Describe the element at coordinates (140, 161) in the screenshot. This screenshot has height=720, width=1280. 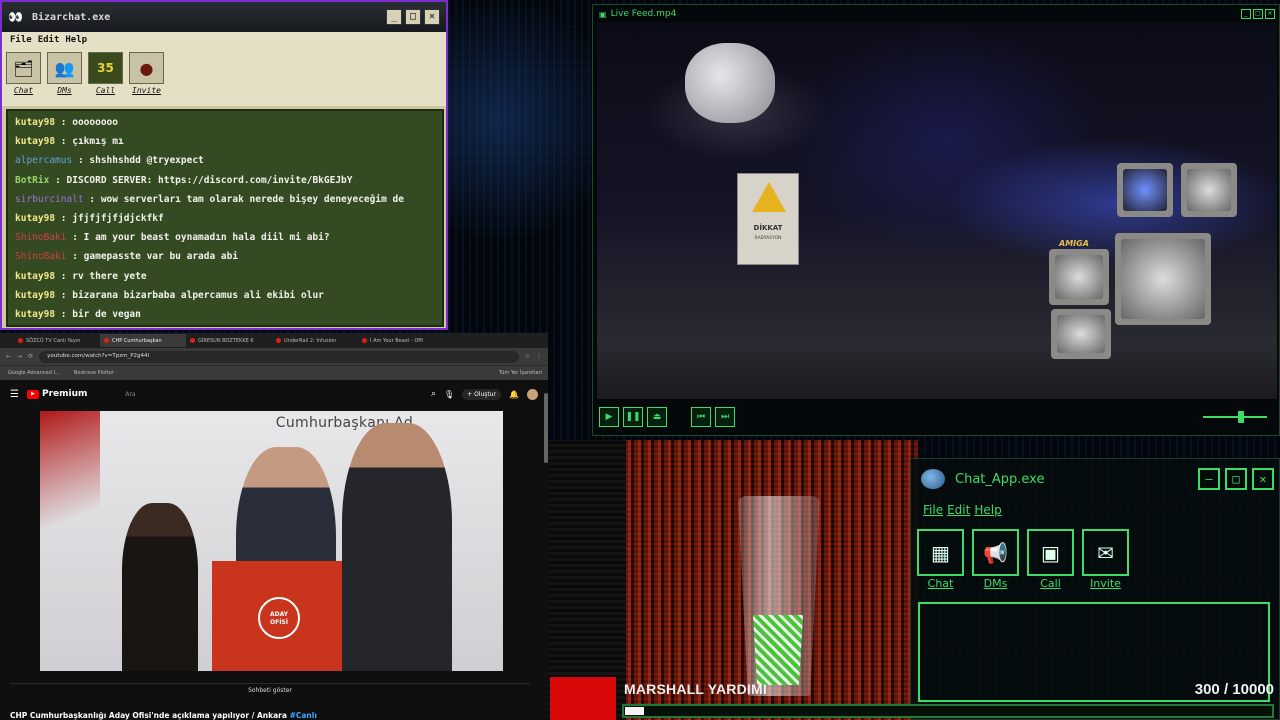
I see `chat-text: : shshhshdd @tryexpect` at that location.